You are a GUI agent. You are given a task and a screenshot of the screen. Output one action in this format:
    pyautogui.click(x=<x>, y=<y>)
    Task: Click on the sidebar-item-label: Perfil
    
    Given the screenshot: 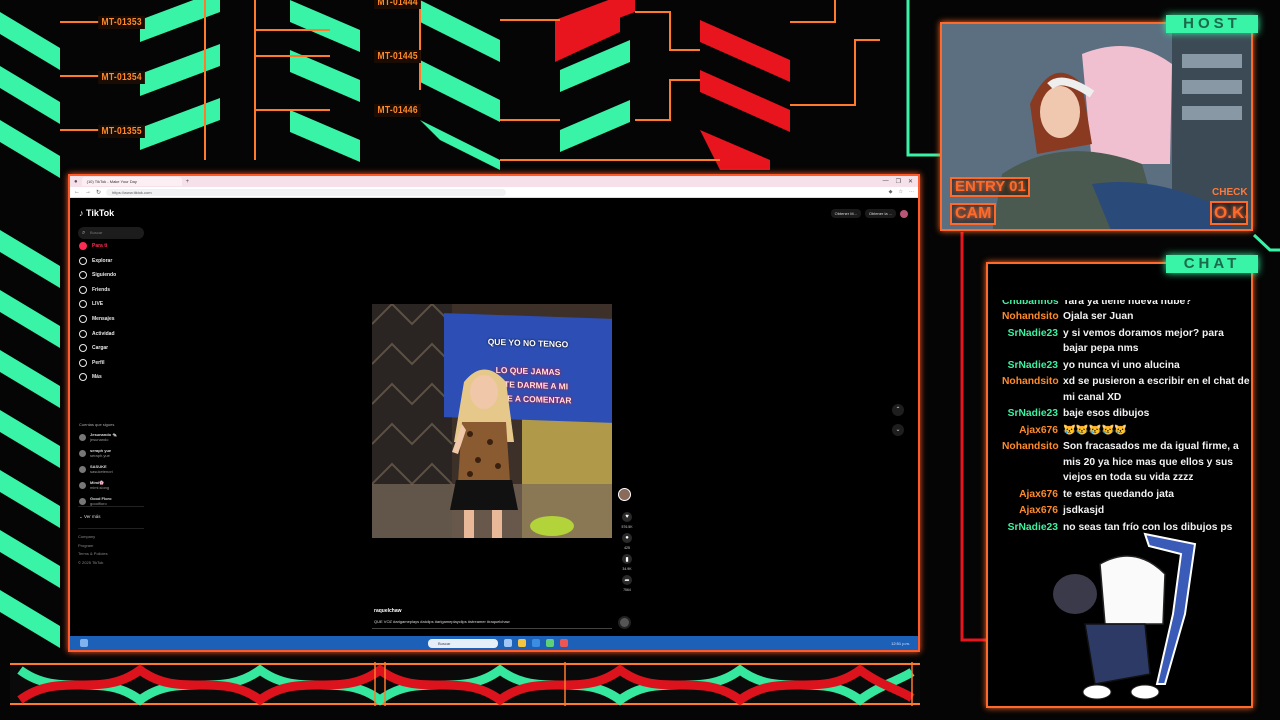 What is the action you would take?
    pyautogui.click(x=98, y=362)
    